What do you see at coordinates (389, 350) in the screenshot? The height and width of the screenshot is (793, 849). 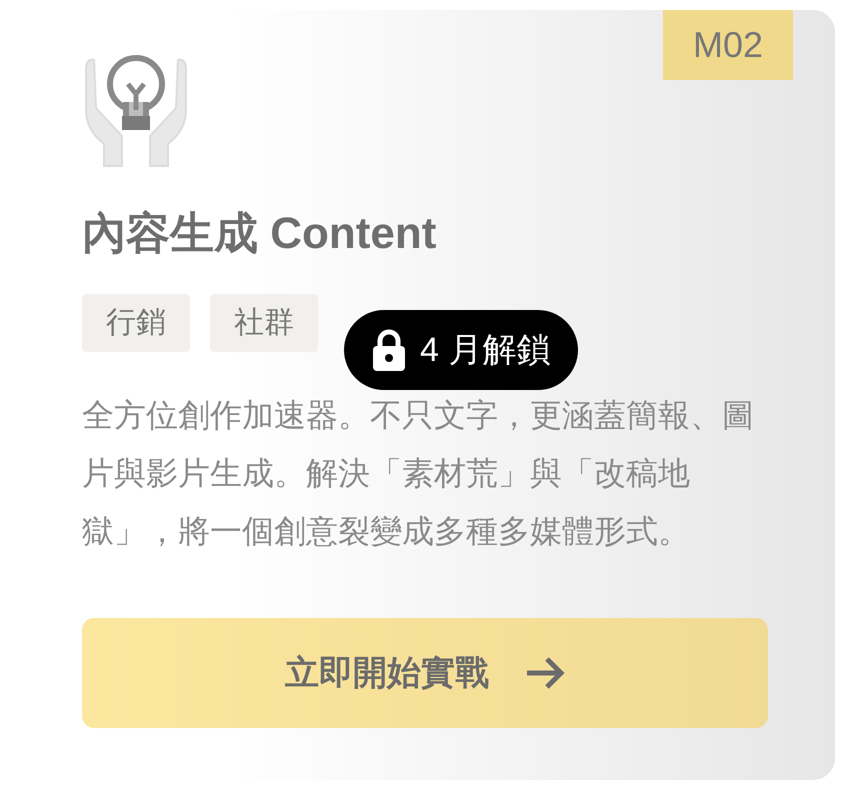 I see `lock-icon` at bounding box center [389, 350].